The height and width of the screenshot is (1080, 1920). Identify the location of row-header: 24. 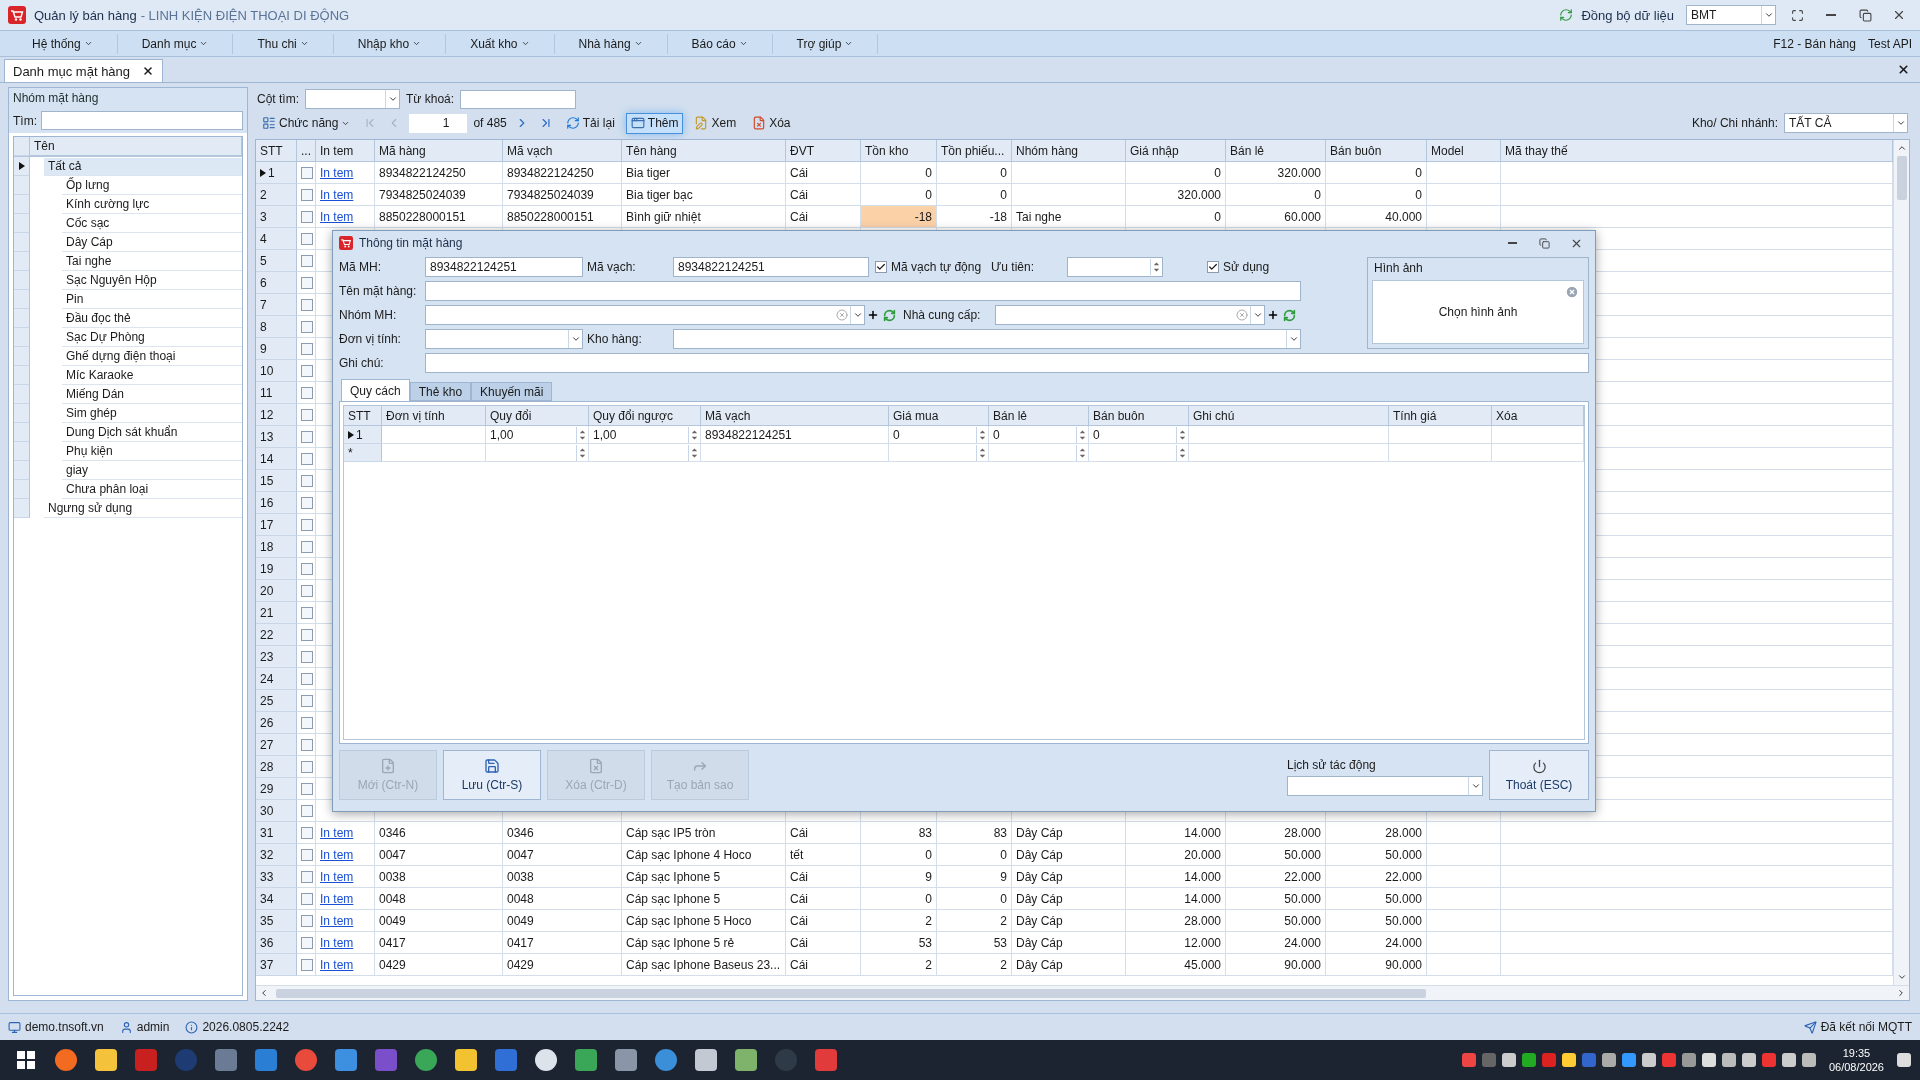
(276, 679).